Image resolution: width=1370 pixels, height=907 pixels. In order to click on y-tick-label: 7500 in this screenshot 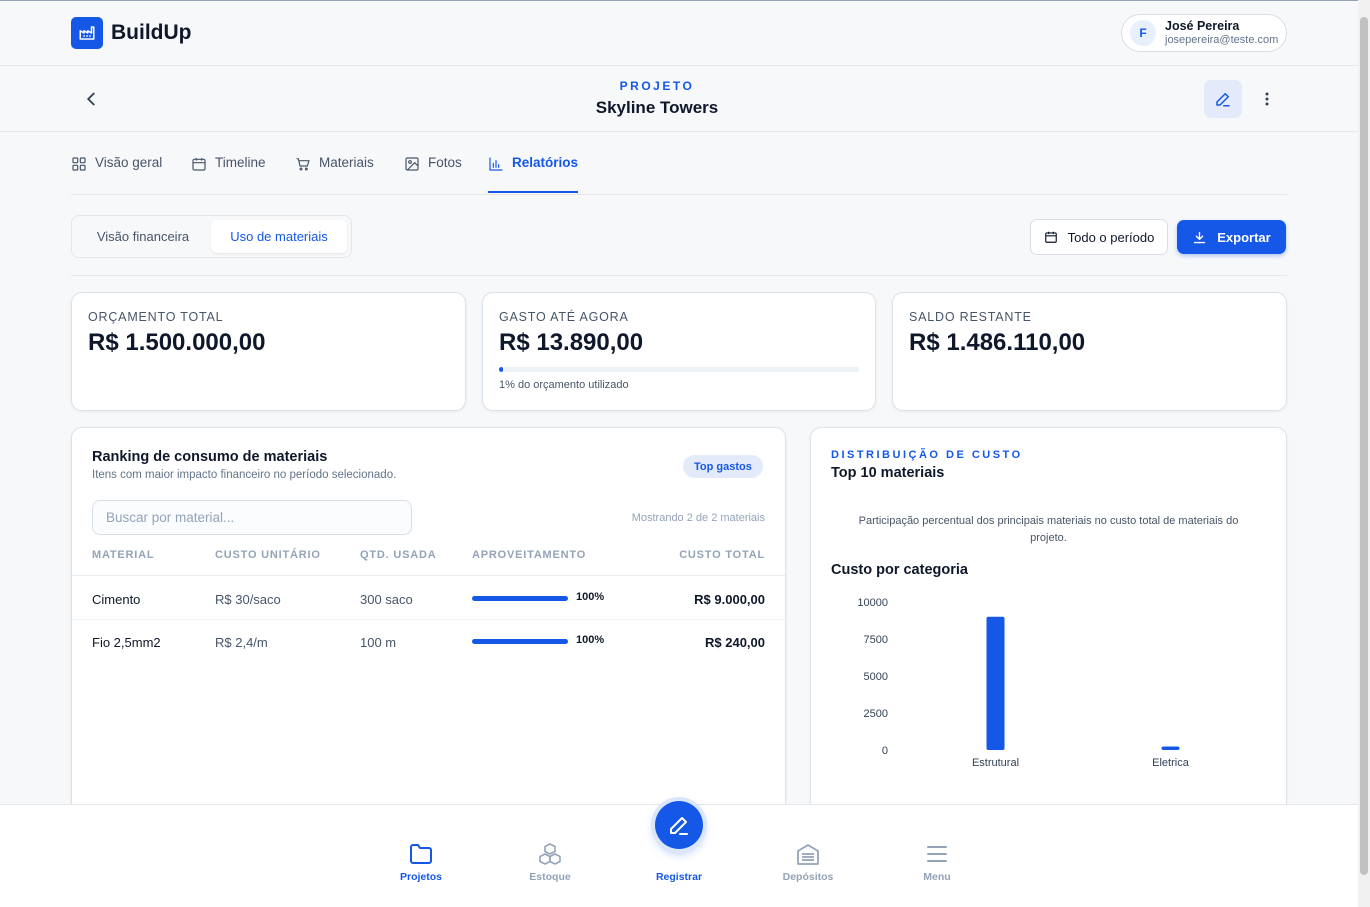, I will do `click(876, 640)`.